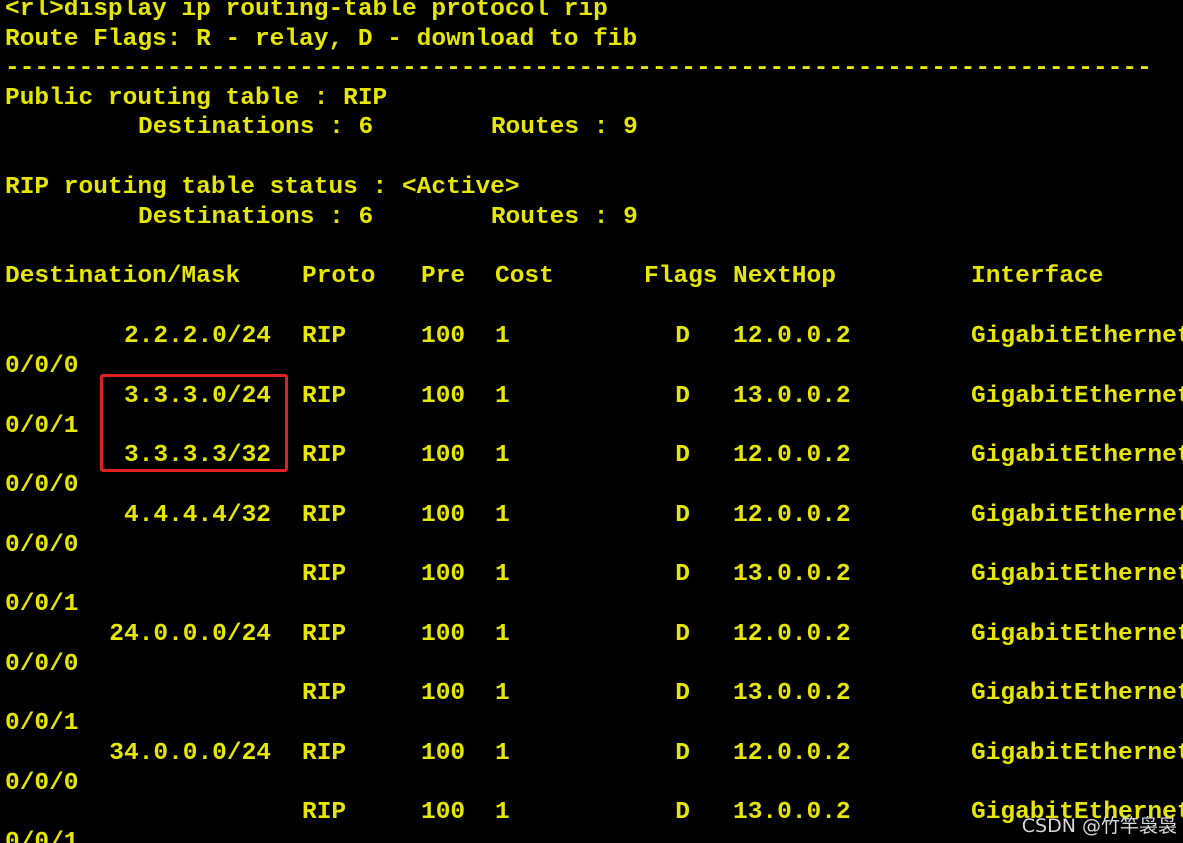  Describe the element at coordinates (1099, 826) in the screenshot. I see `watermark: CSDN @竹竿袅袅` at that location.